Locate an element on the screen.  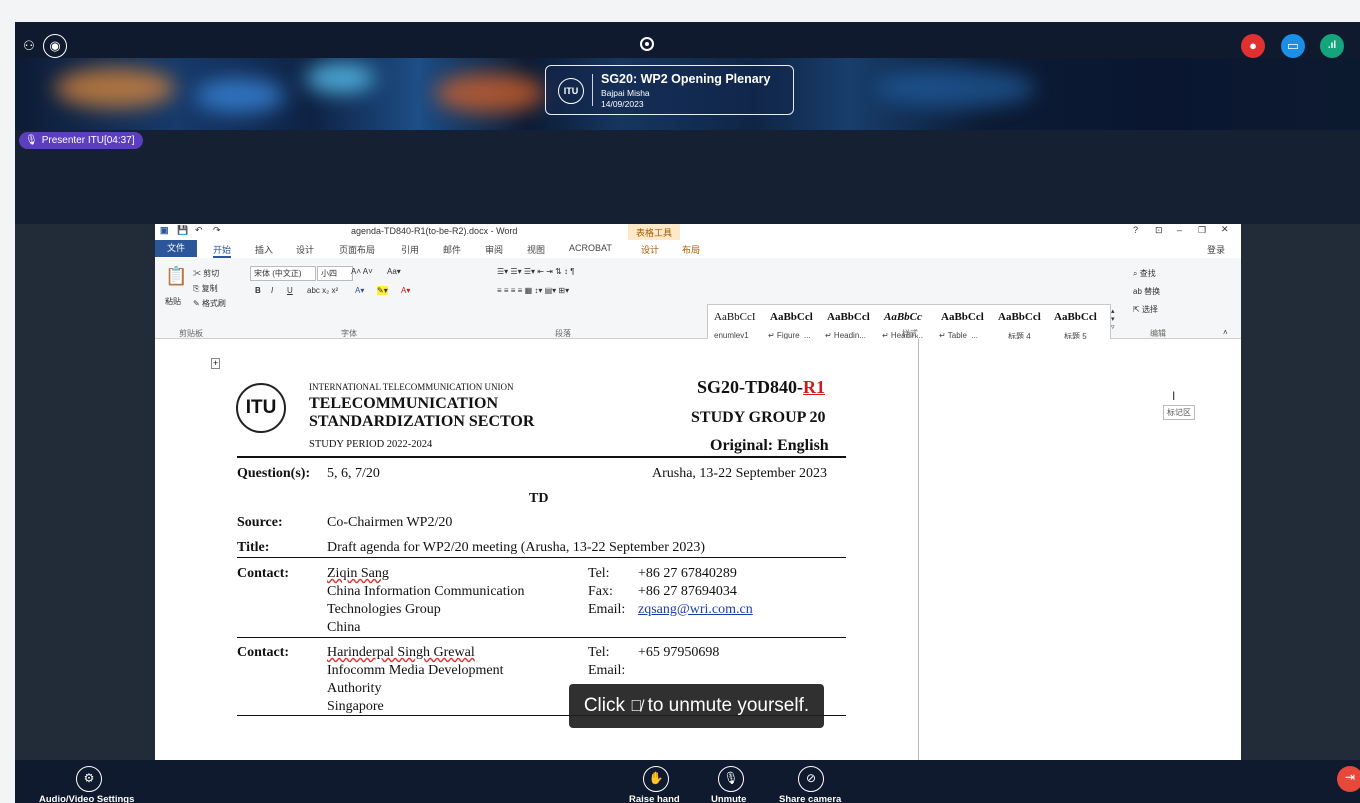
network-signal-icon: .ıl is located at coordinates (1332, 46).